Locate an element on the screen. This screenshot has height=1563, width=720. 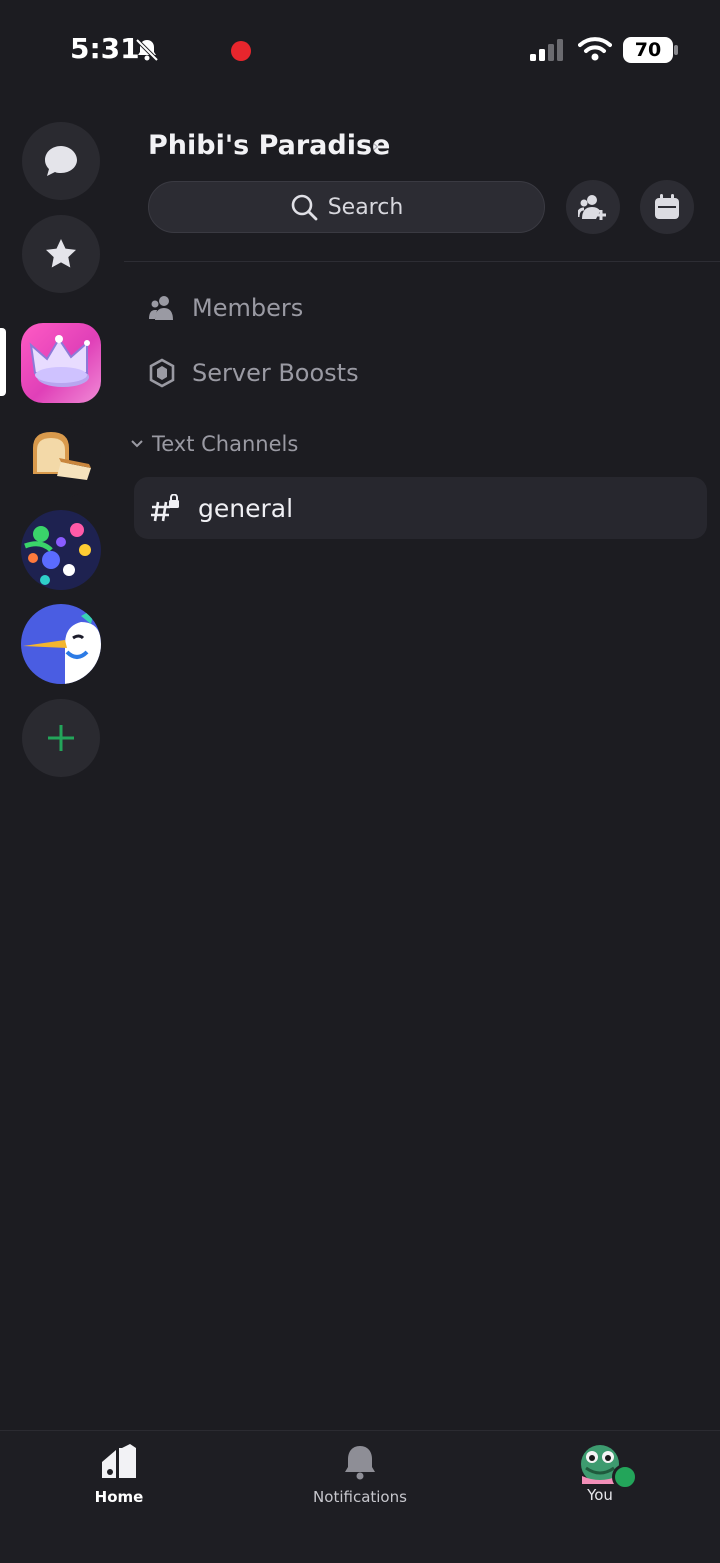
battery-tip is located at coordinates (676, 50).